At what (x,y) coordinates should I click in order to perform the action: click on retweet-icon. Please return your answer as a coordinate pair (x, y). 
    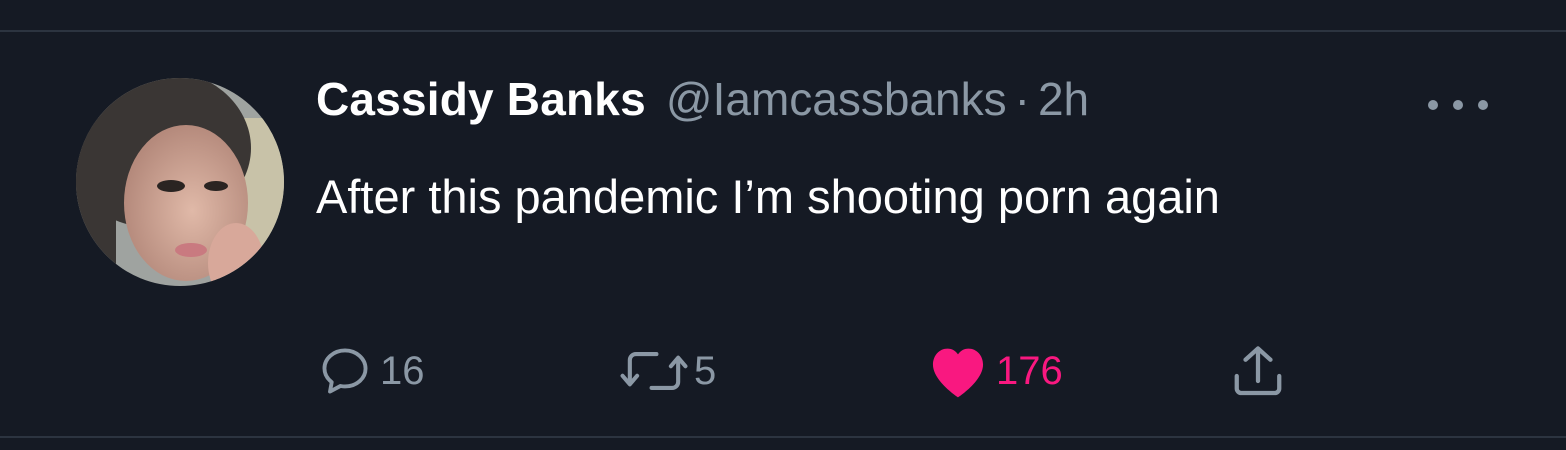
    Looking at the image, I should click on (654, 371).